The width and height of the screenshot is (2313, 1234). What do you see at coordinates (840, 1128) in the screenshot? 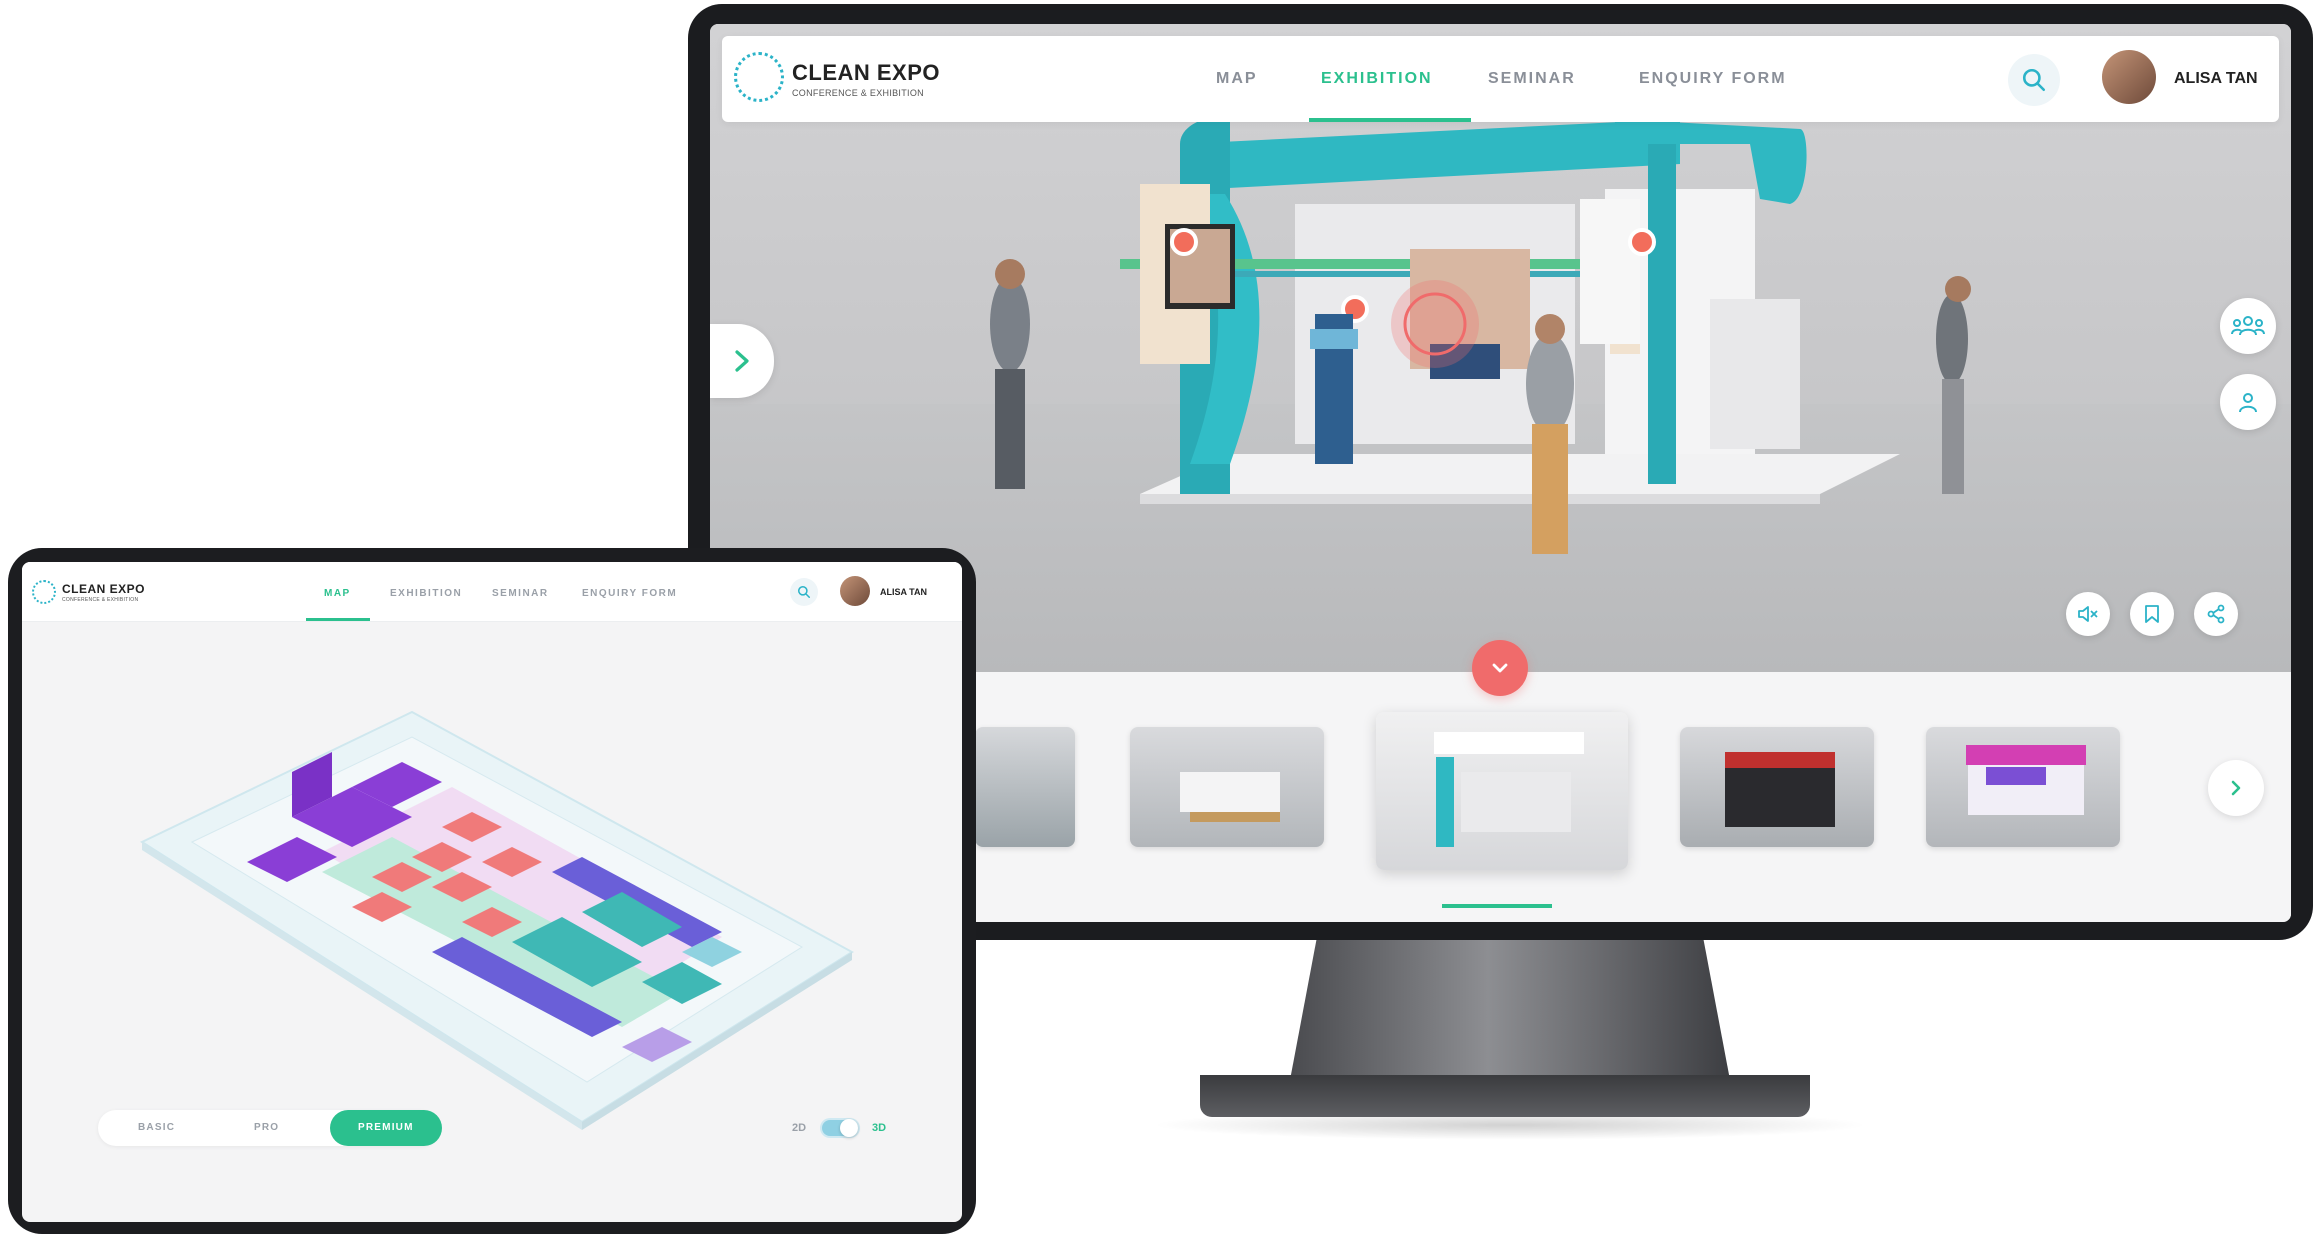
I see `view-mode-toggle` at bounding box center [840, 1128].